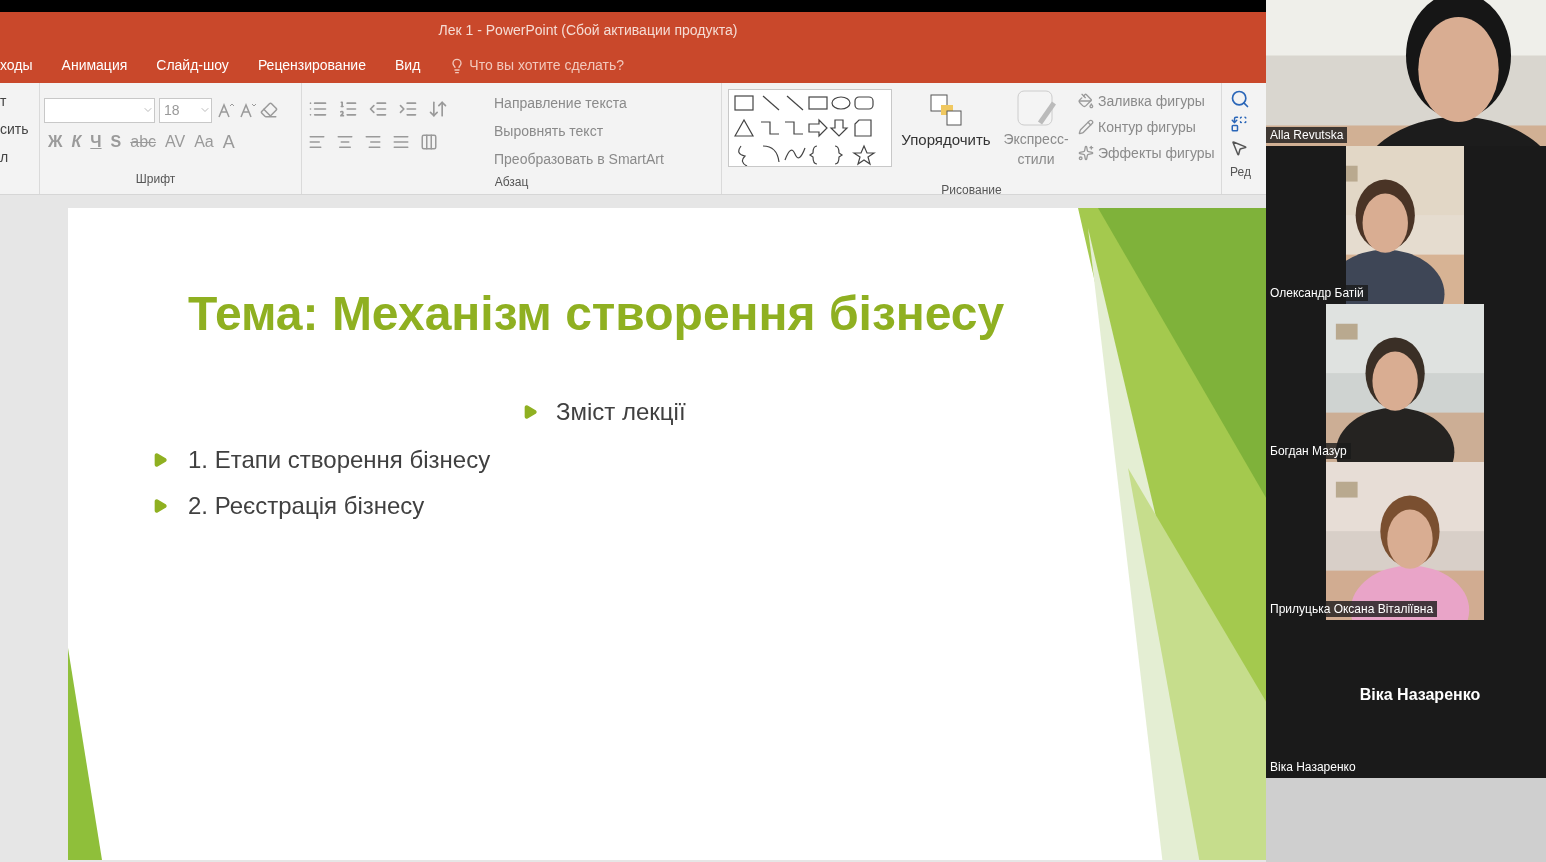 The height and width of the screenshot is (862, 1546). I want to click on columns-icon, so click(429, 142).